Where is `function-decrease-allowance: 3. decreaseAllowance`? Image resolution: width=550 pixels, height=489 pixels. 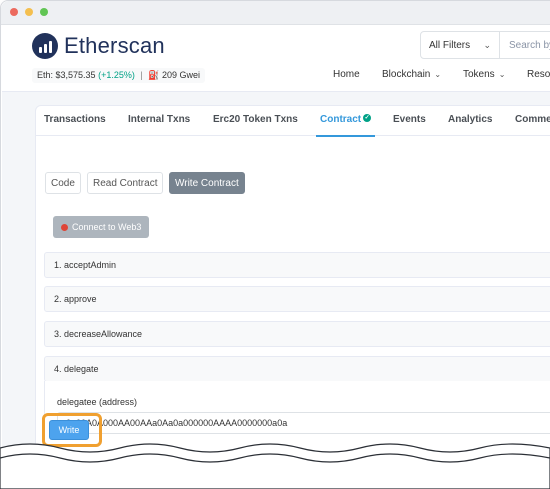
function-decrease-allowance: 3. decreaseAllowance is located at coordinates (297, 334).